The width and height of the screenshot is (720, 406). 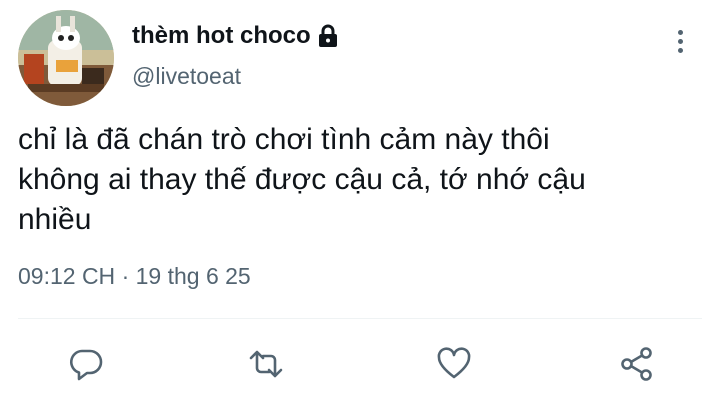 What do you see at coordinates (67, 276) in the screenshot?
I see `tweet-time: 09:12 CH` at bounding box center [67, 276].